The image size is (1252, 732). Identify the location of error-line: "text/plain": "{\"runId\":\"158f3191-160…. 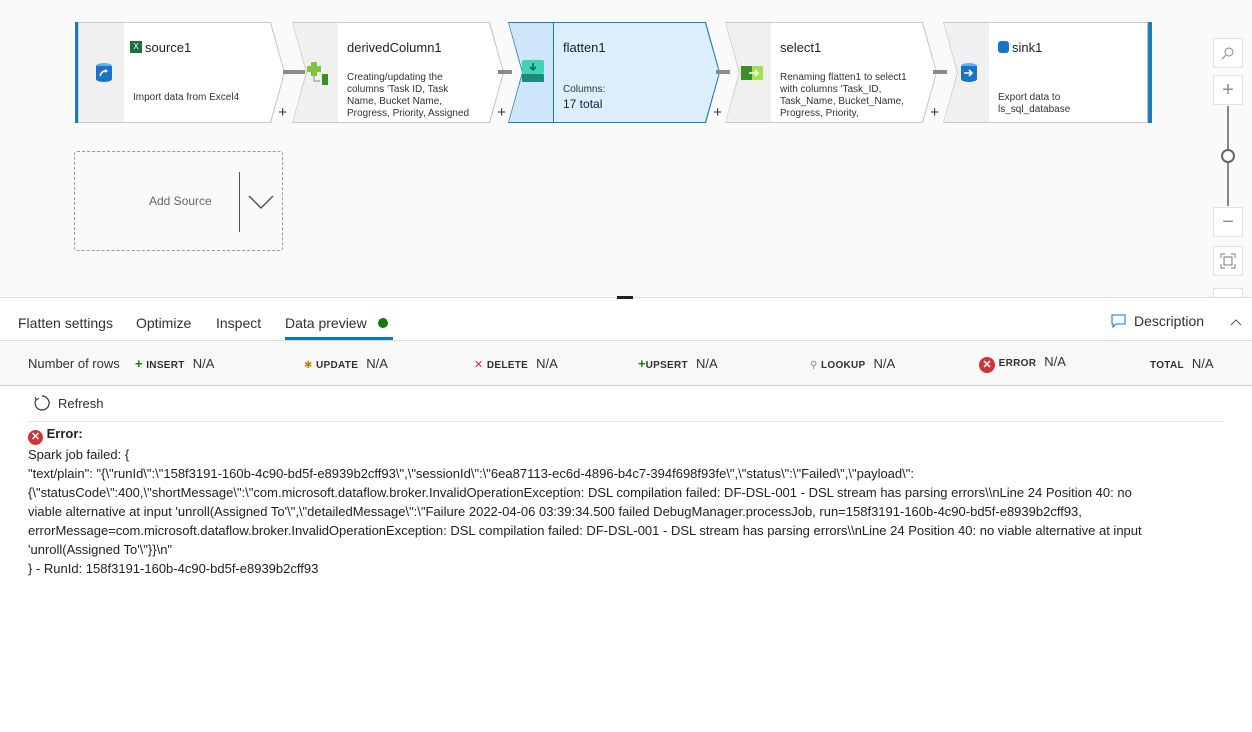
(471, 473).